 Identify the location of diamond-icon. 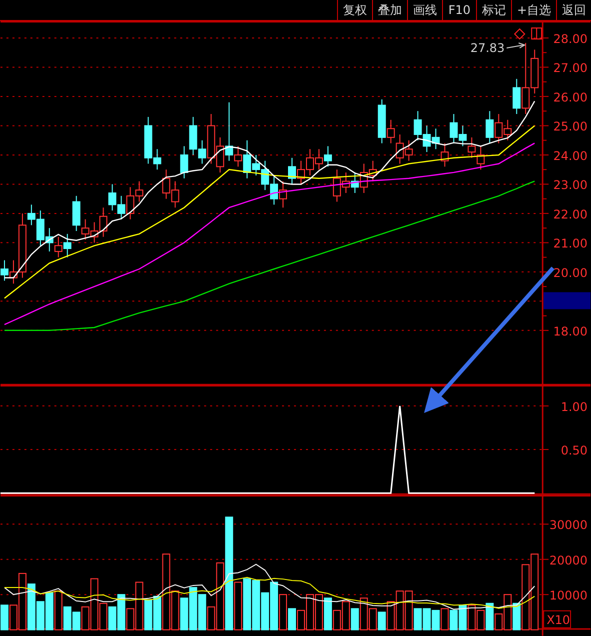
(520, 34).